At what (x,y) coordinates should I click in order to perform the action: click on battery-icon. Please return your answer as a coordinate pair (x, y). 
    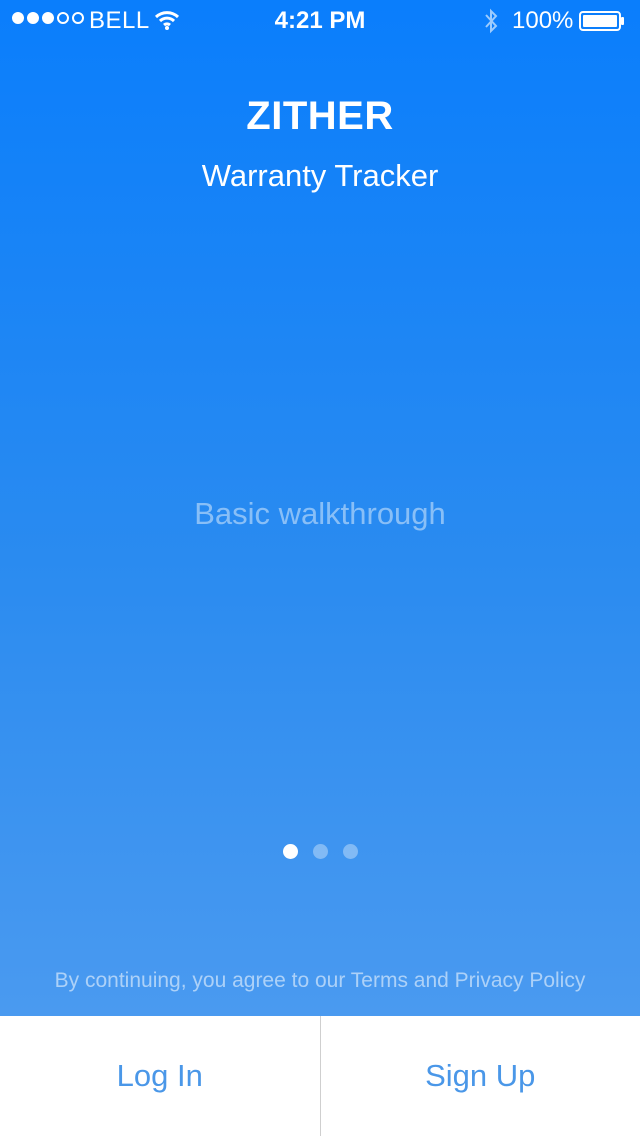
    Looking at the image, I should click on (601, 21).